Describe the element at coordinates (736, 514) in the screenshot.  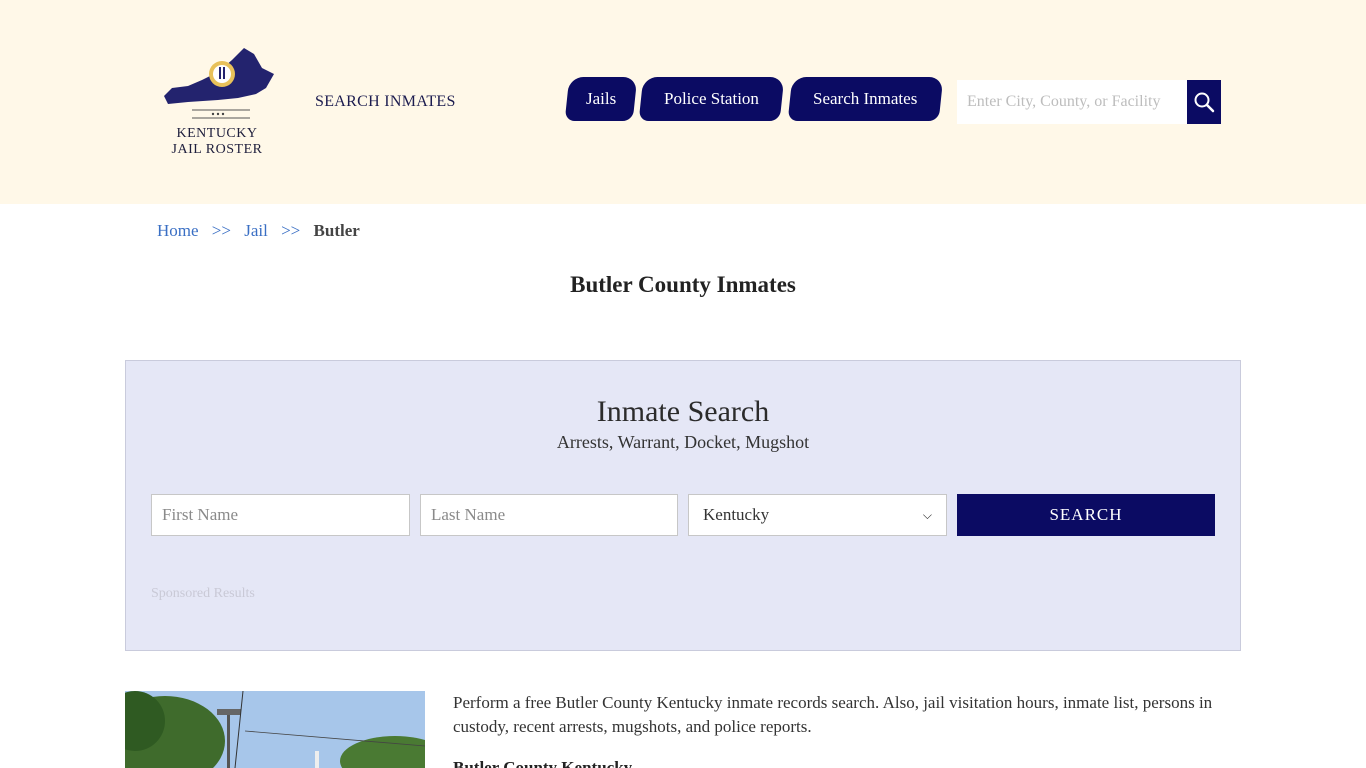
I see `state-select-value: Kentucky` at that location.